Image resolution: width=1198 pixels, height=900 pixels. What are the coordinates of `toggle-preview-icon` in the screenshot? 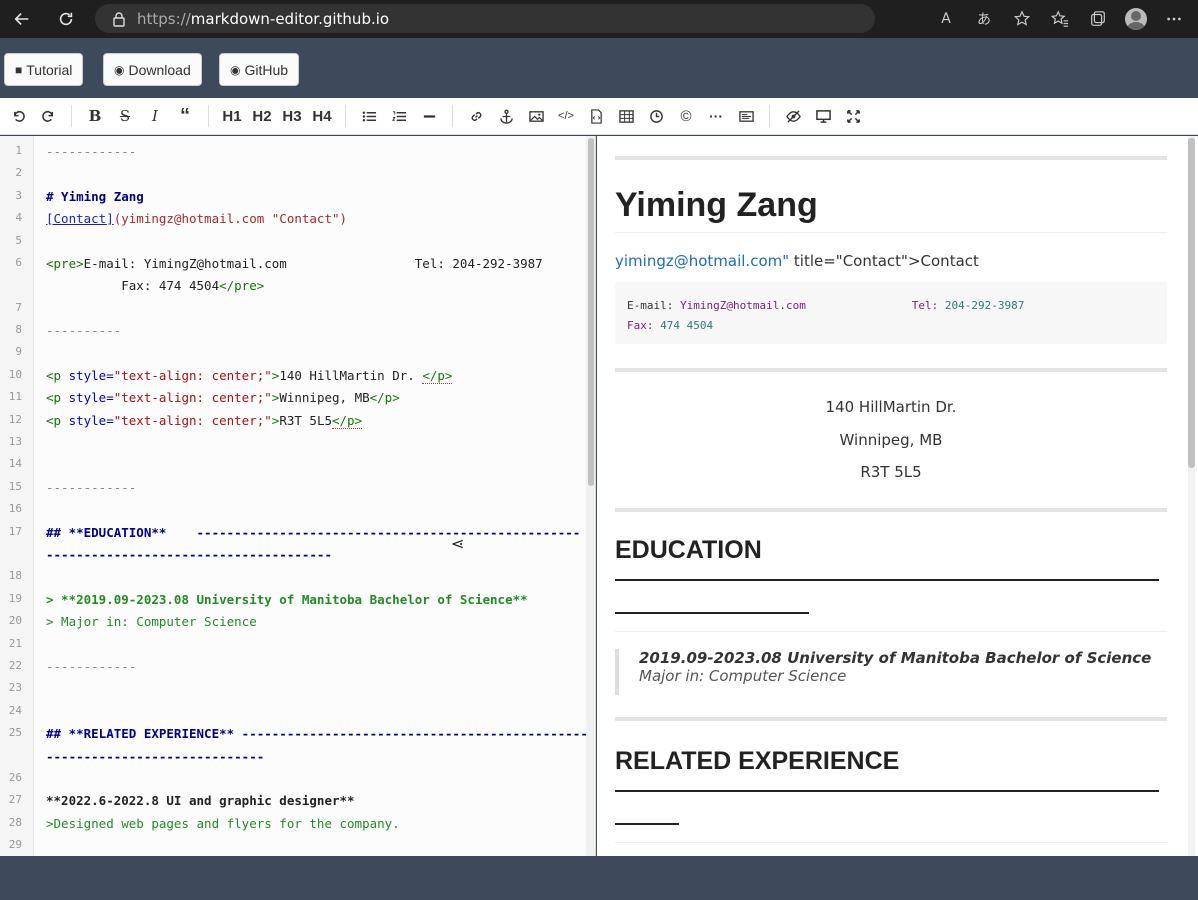 It's located at (793, 116).